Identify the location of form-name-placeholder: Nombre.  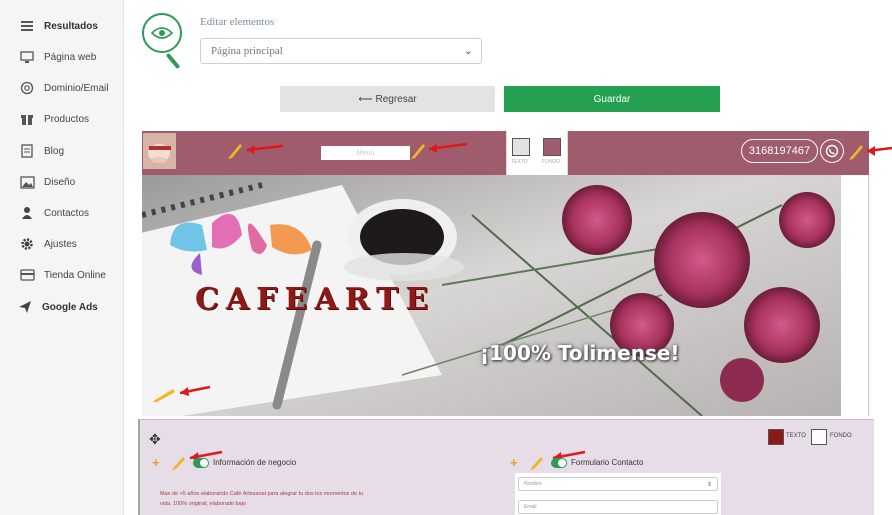
(533, 484).